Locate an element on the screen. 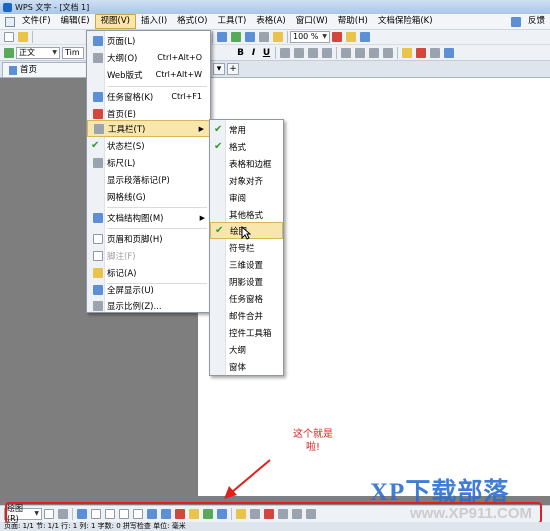 The width and height of the screenshot is (550, 531). view-menu-item-task-pane: 任务窗格(K) Ctrl+F1 is located at coordinates (148, 96).